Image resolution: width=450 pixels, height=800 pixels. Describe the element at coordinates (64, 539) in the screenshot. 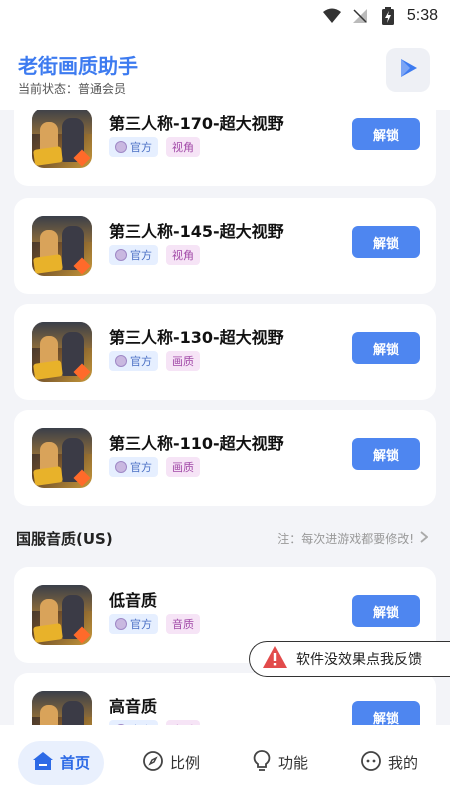

I see `section-title: 国服音质(US)` at that location.